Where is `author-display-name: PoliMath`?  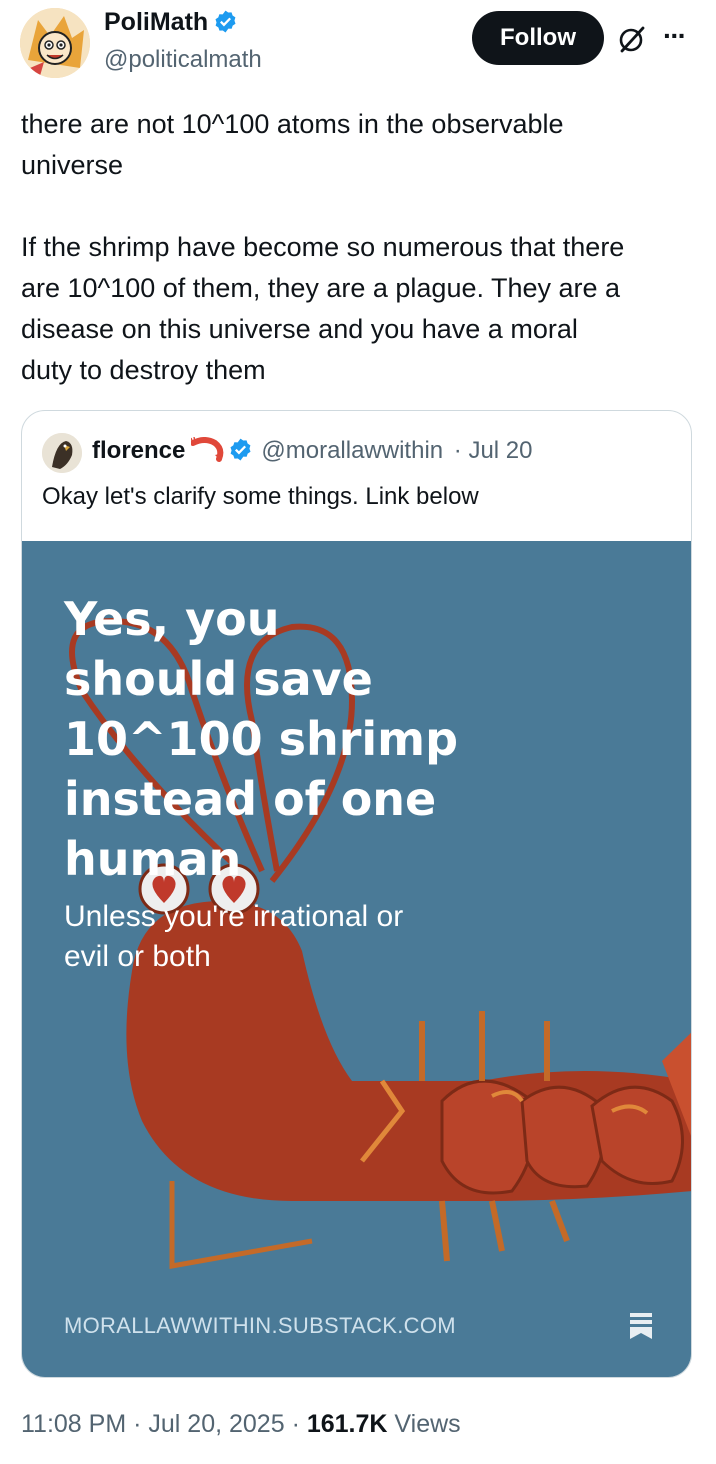
author-display-name: PoliMath is located at coordinates (156, 22).